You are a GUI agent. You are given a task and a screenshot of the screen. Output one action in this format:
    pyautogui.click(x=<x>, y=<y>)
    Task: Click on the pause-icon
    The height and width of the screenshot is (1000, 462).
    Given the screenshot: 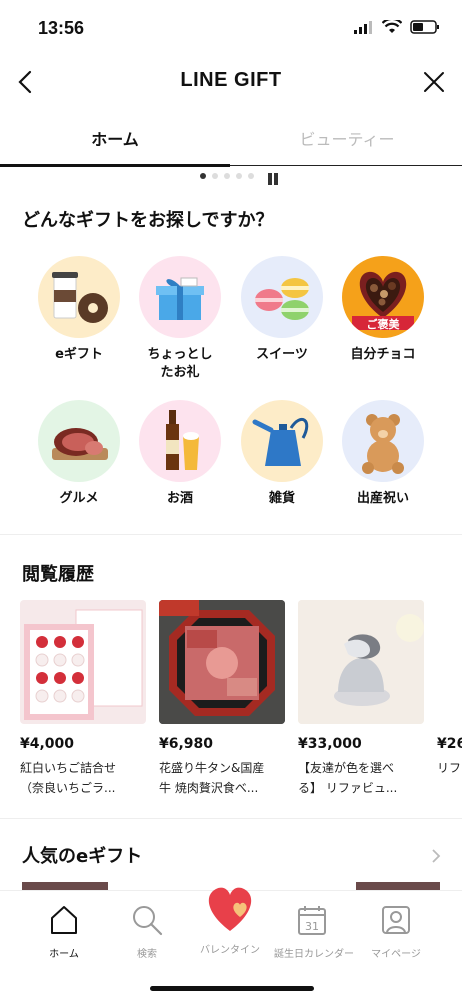 What is the action you would take?
    pyautogui.click(x=274, y=177)
    